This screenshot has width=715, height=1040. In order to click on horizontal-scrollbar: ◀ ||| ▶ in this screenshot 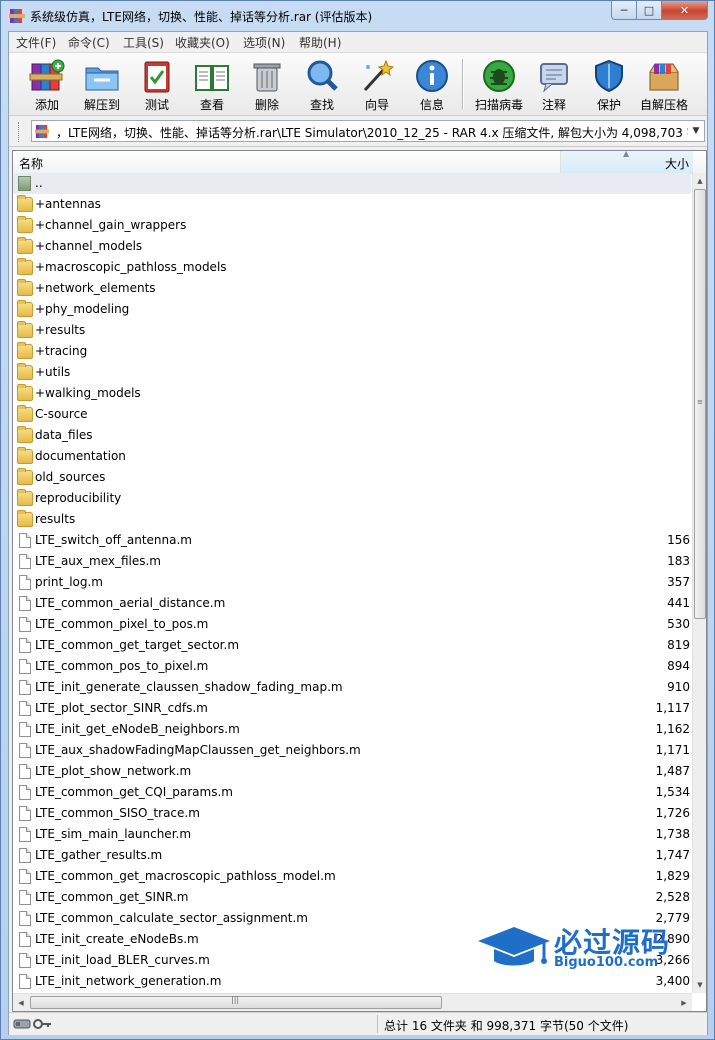, I will do `click(352, 1002)`.